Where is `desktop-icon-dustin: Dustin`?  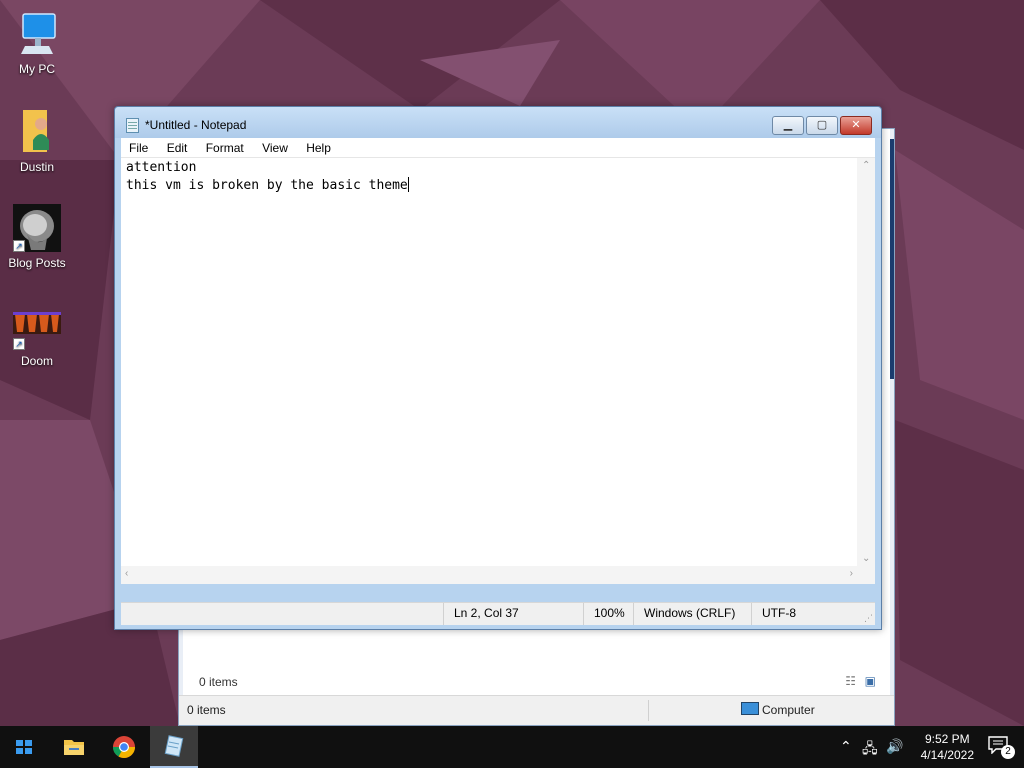 desktop-icon-dustin: Dustin is located at coordinates (37, 141).